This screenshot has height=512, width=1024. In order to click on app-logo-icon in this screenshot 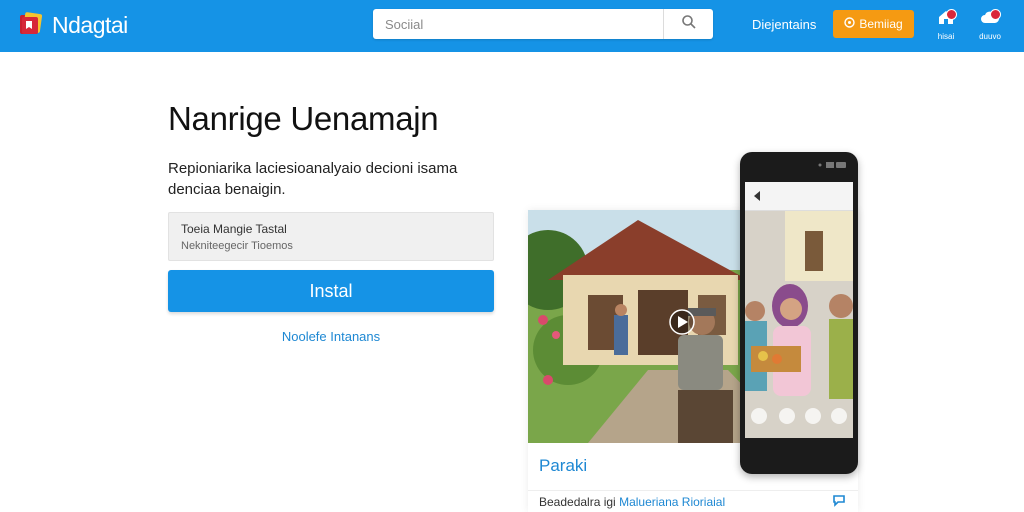, I will do `click(31, 24)`.